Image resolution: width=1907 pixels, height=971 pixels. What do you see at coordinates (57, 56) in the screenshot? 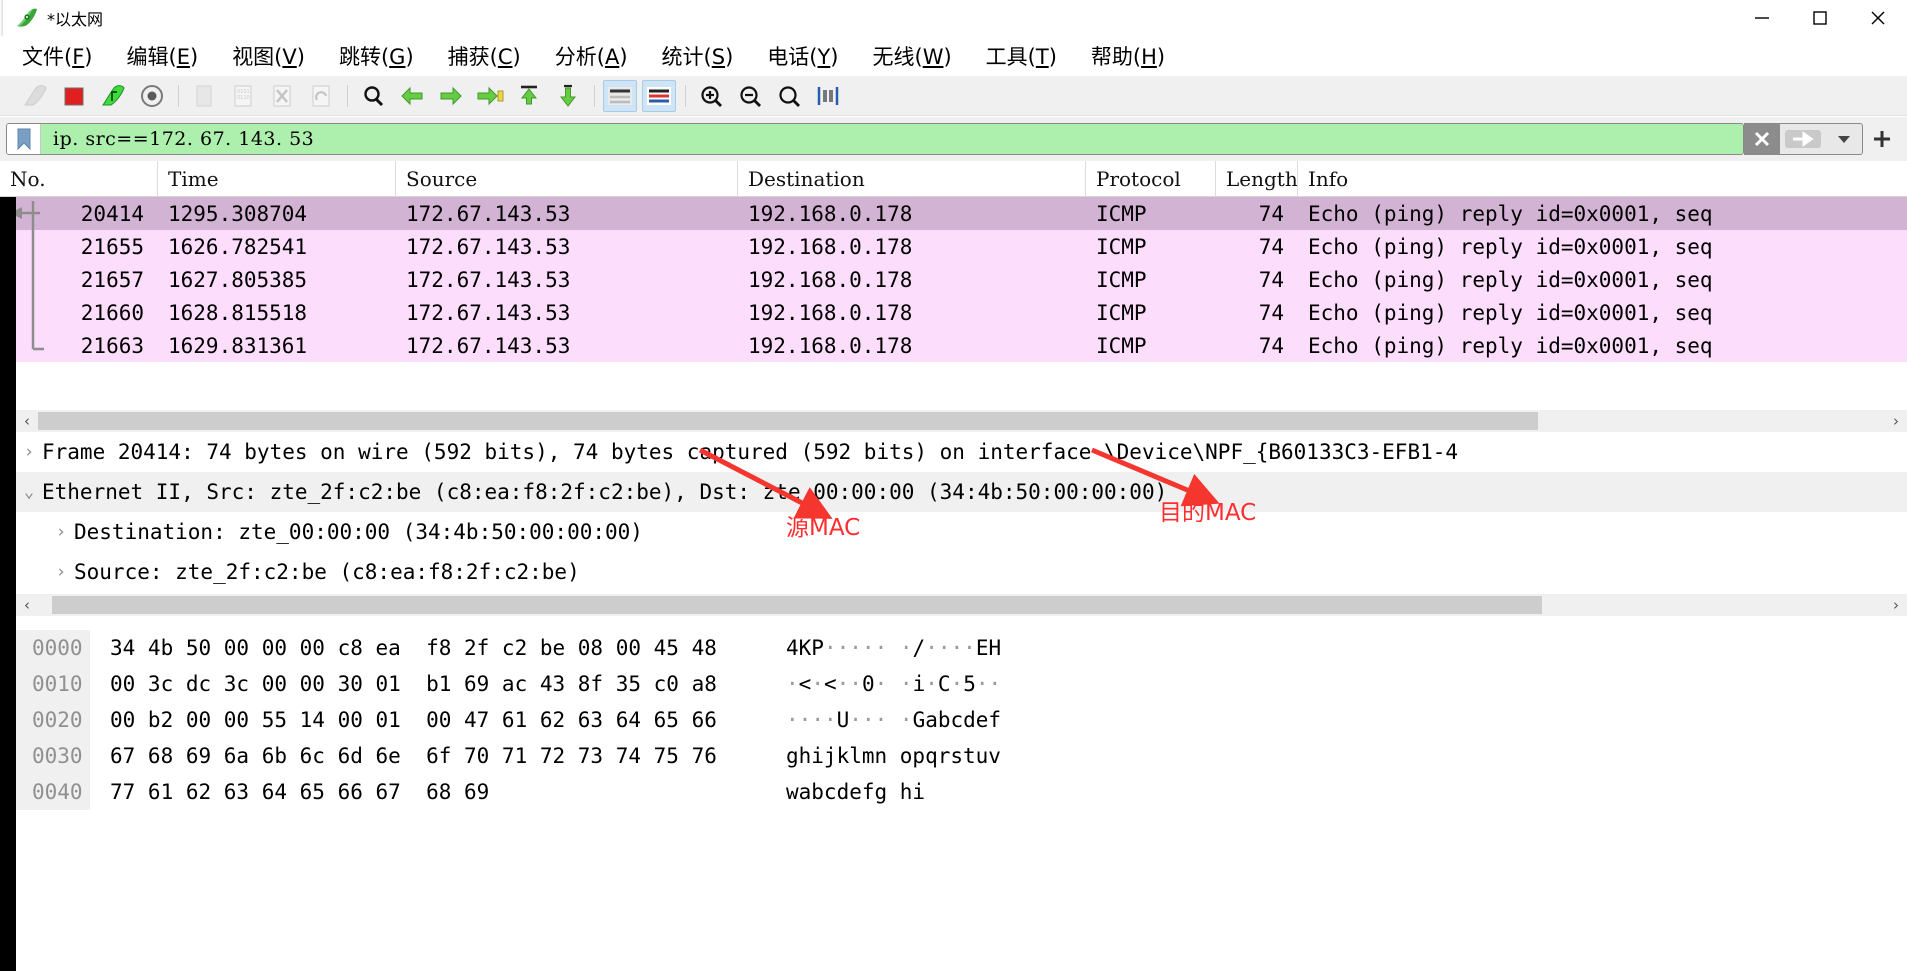
I see `menu-item-f: 文件(F)` at bounding box center [57, 56].